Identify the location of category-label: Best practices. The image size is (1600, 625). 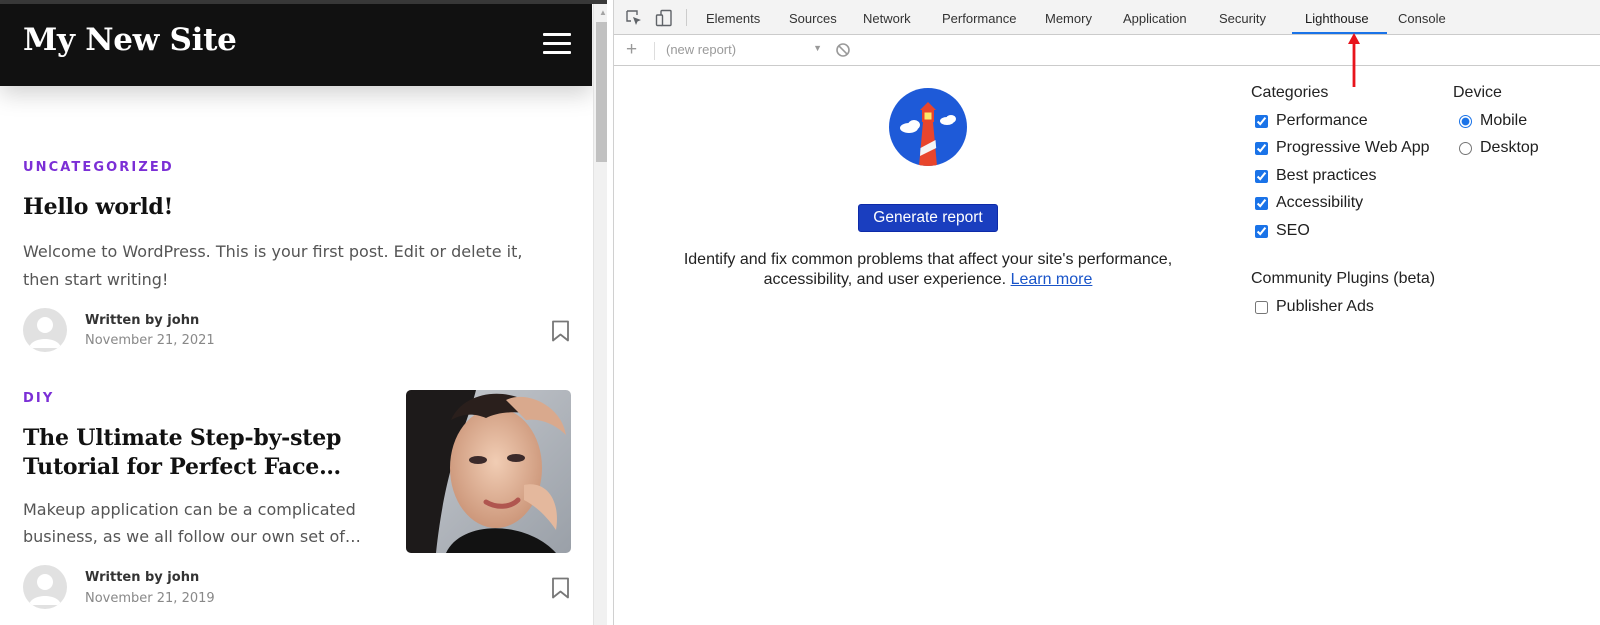
(1326, 175).